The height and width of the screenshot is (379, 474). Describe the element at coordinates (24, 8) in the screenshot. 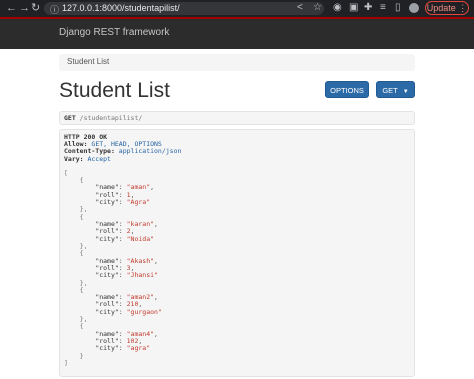

I see `forward-icon: →` at that location.